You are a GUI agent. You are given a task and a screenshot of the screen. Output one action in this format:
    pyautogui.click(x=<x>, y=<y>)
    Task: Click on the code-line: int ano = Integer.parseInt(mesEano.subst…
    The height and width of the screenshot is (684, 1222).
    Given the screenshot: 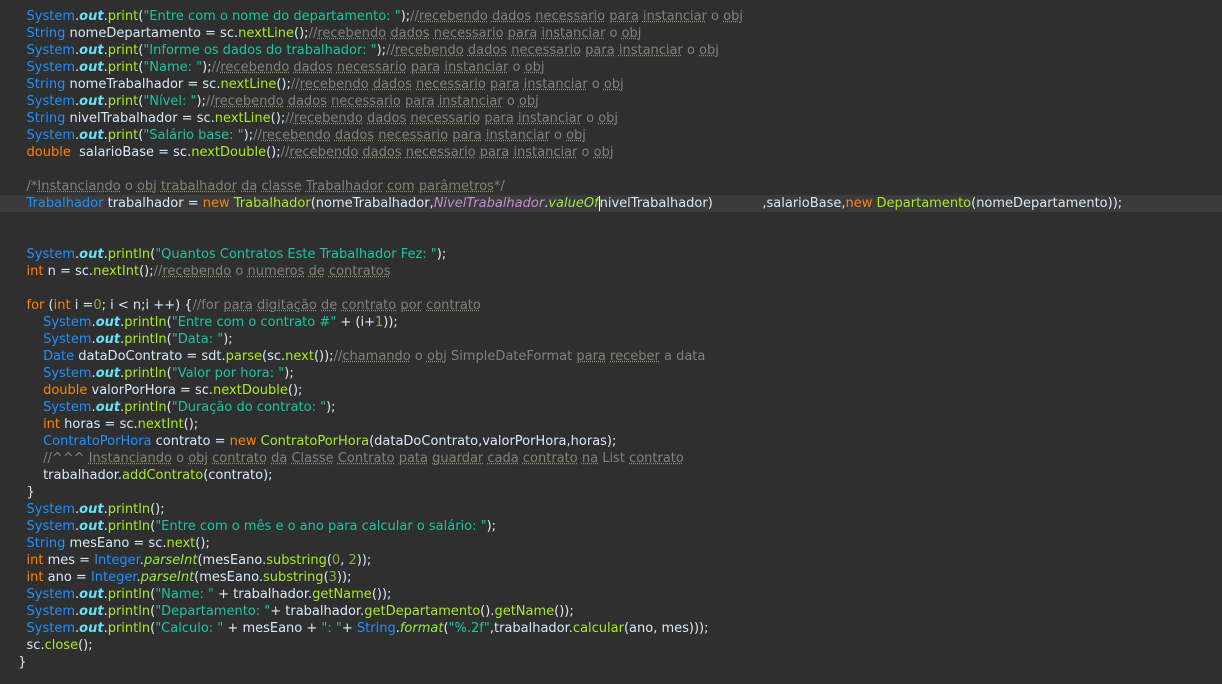 What is the action you would take?
    pyautogui.click(x=611, y=577)
    